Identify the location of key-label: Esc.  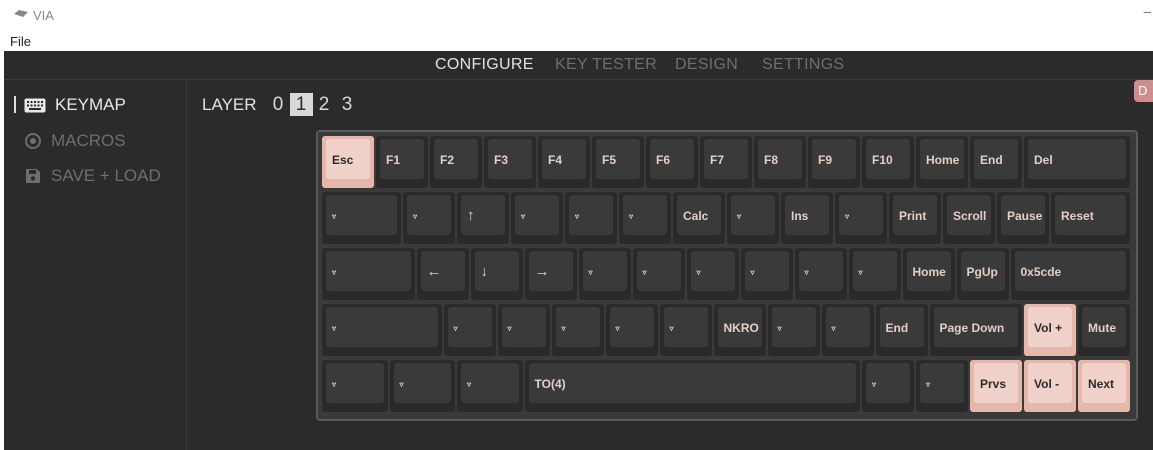
(343, 160).